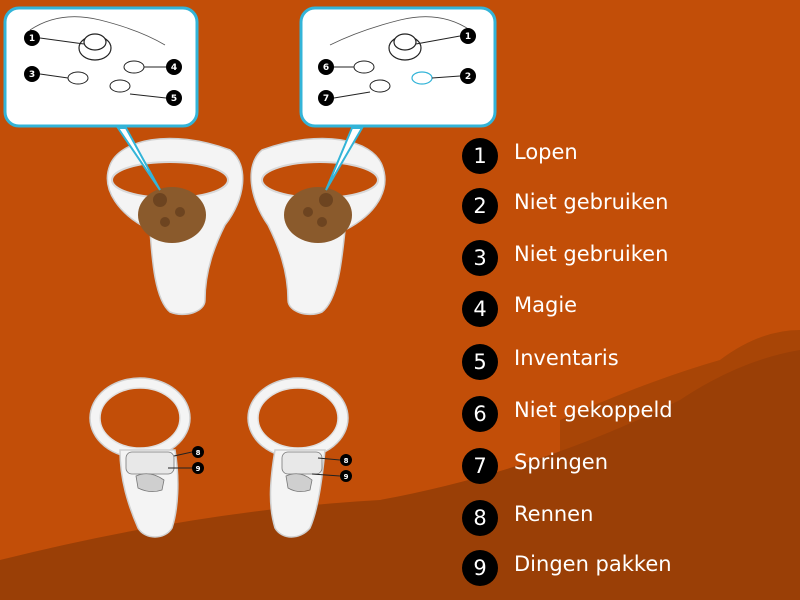 The image size is (800, 600). I want to click on legend-number: 6, so click(480, 414).